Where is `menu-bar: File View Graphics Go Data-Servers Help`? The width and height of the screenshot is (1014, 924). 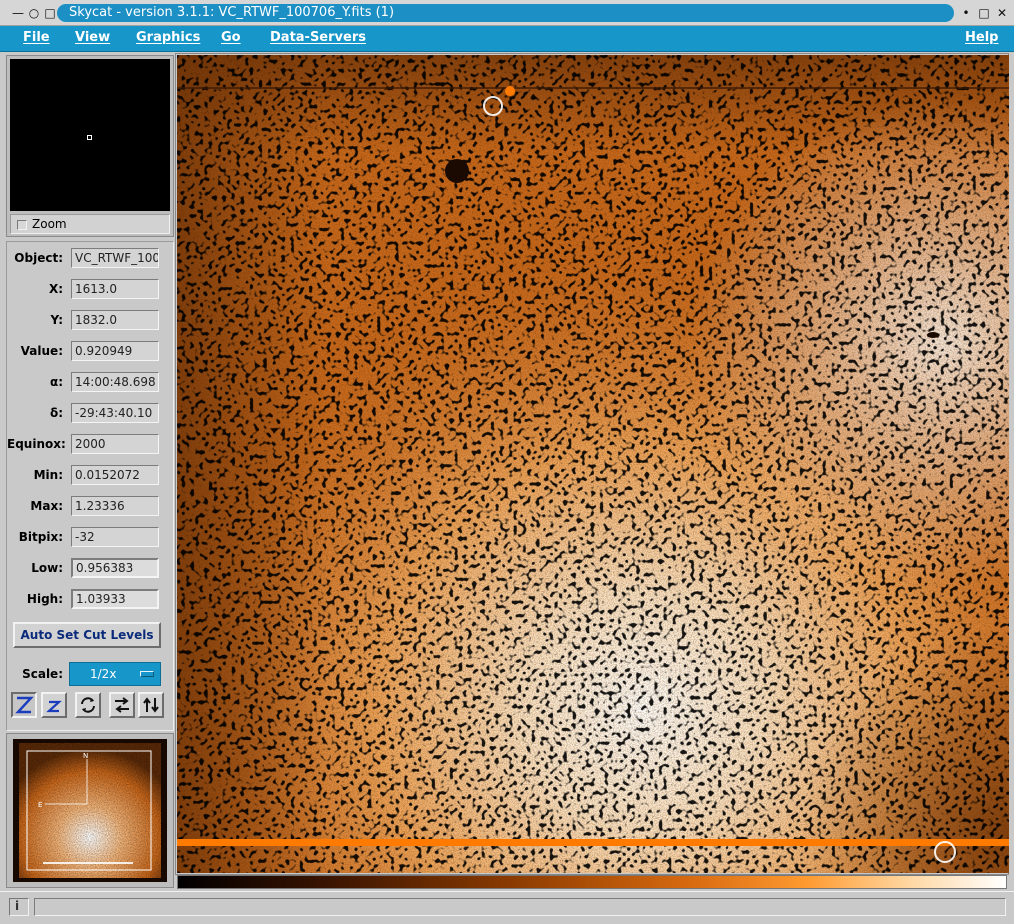
menu-bar: File View Graphics Go Data-Servers Help is located at coordinates (507, 39).